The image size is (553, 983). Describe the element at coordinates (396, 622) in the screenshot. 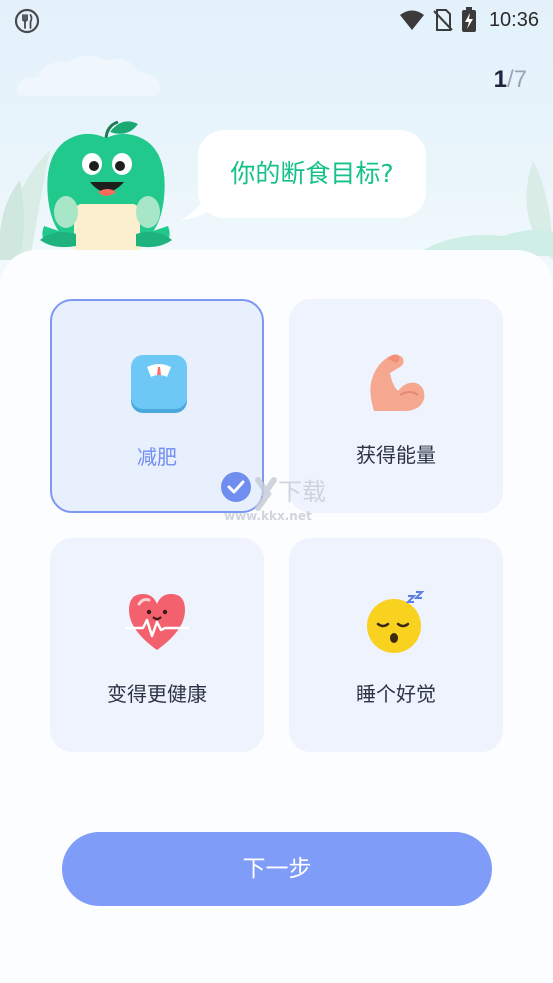

I see `sleeping-face-icon` at that location.